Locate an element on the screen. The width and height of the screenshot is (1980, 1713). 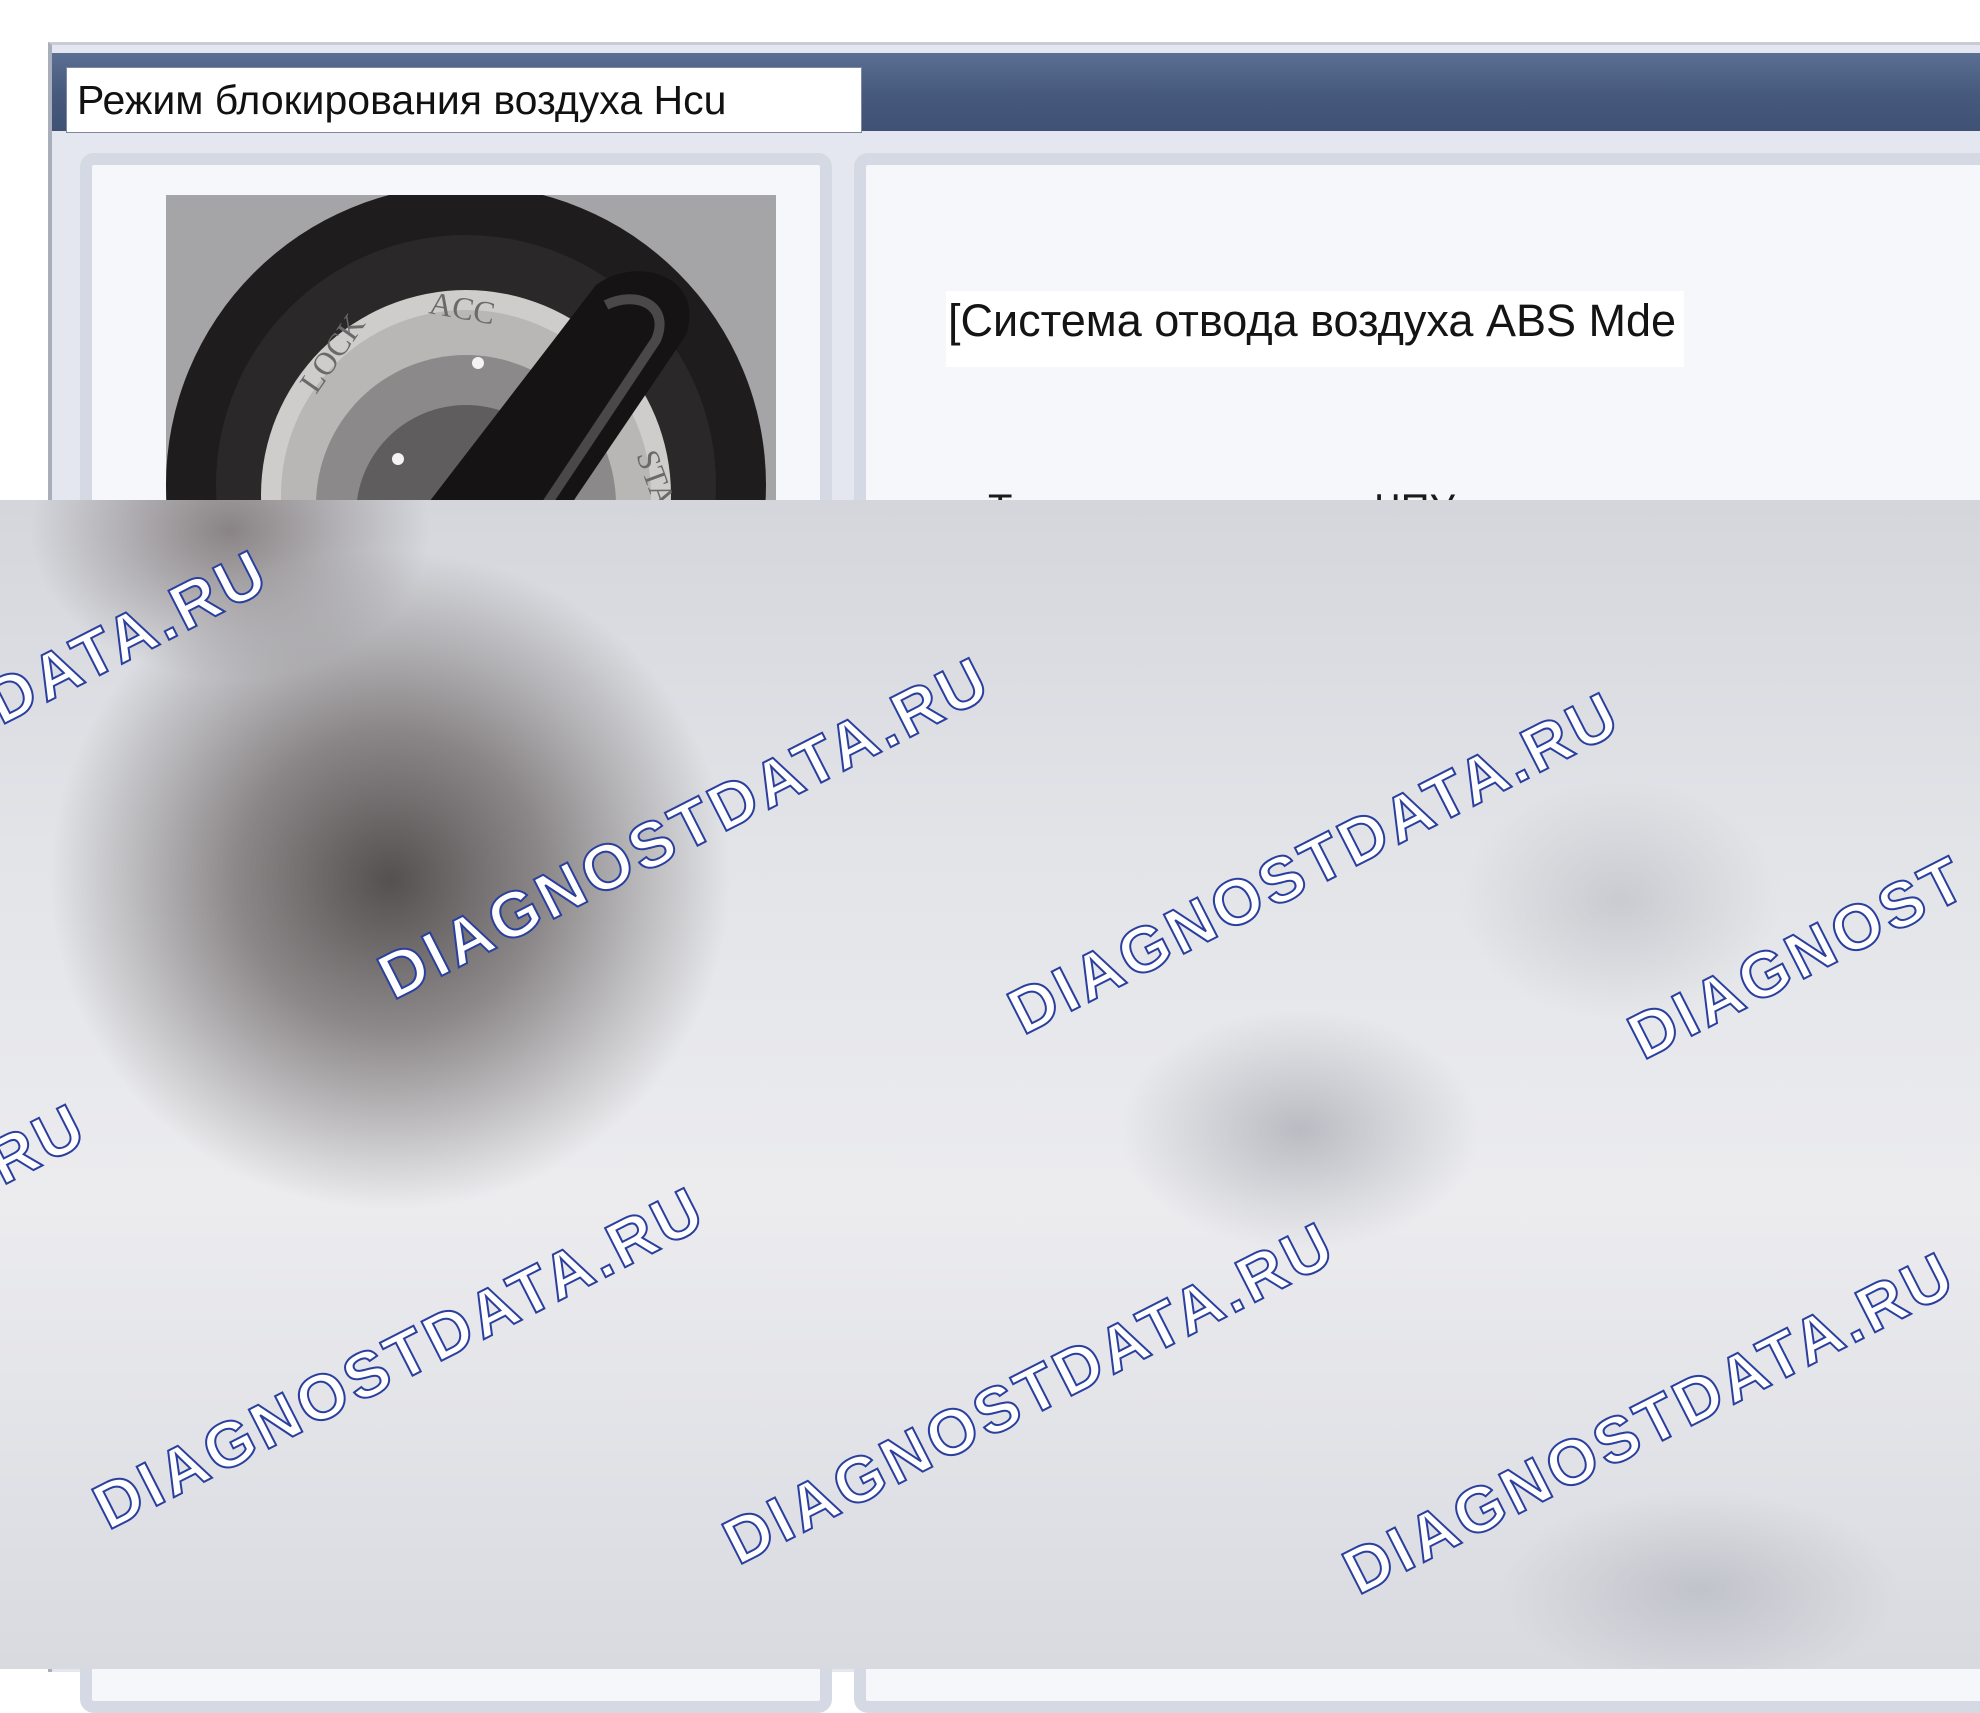
title-bar: Режим блокирования воздуха Hcu is located at coordinates (1016, 93).